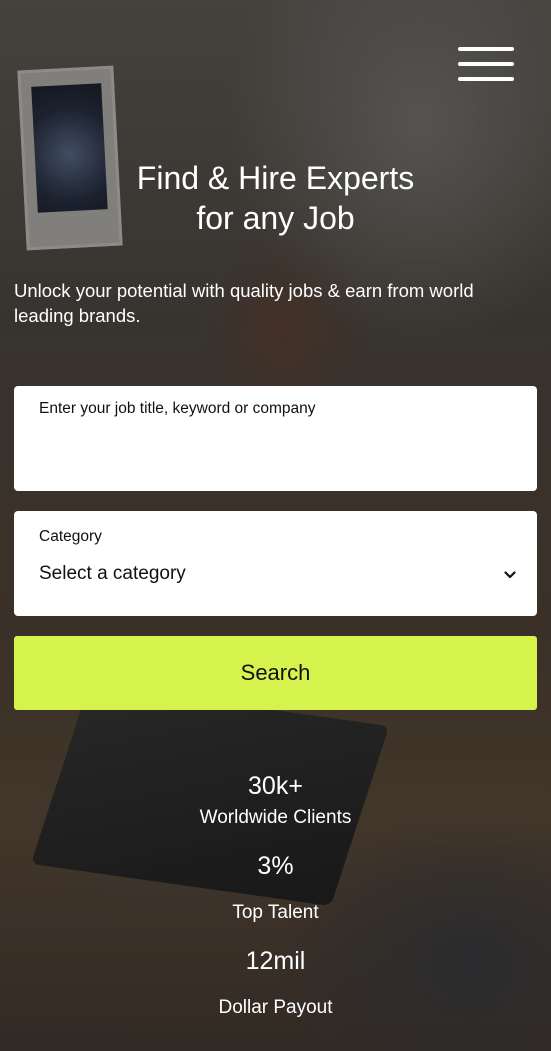 The width and height of the screenshot is (551, 1051). Describe the element at coordinates (275, 786) in the screenshot. I see `stat-value-clients: 30k+` at that location.